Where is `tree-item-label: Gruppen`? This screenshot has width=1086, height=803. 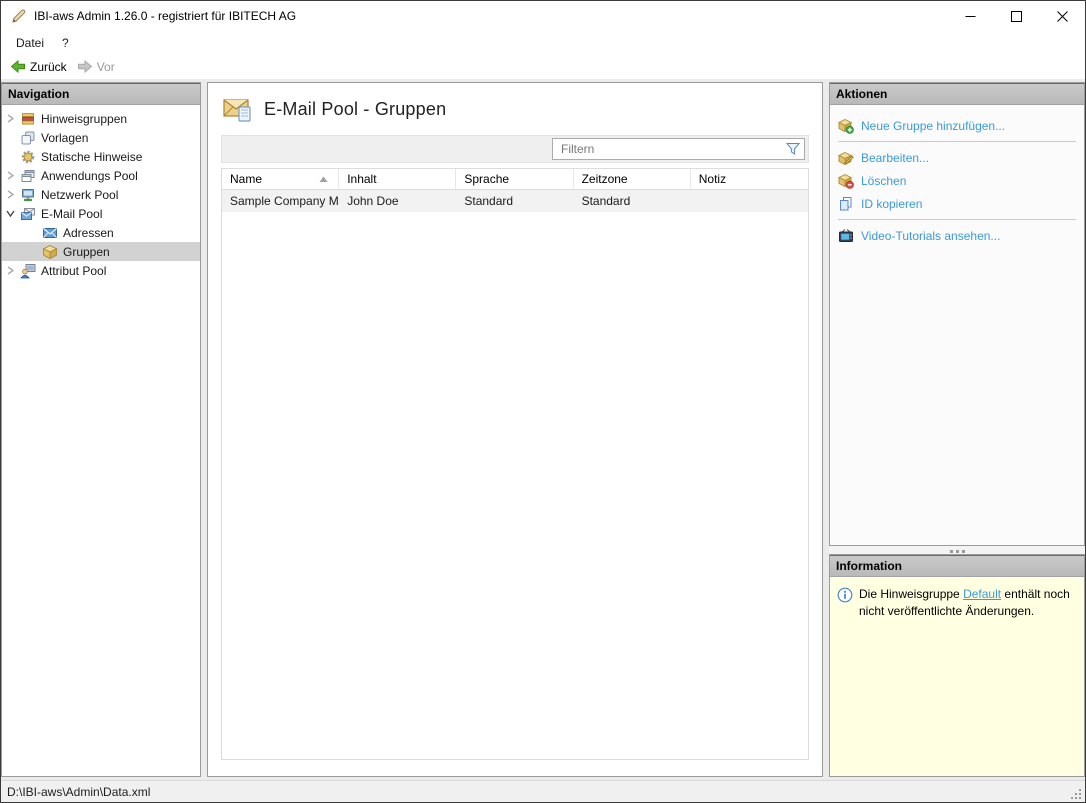
tree-item-label: Gruppen is located at coordinates (86, 251).